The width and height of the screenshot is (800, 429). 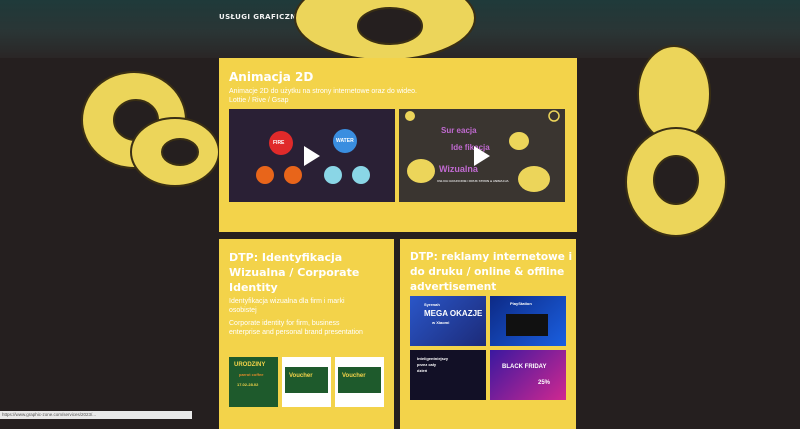 What do you see at coordinates (385, 30) in the screenshot?
I see `pineapple-ring-decoration-top` at bounding box center [385, 30].